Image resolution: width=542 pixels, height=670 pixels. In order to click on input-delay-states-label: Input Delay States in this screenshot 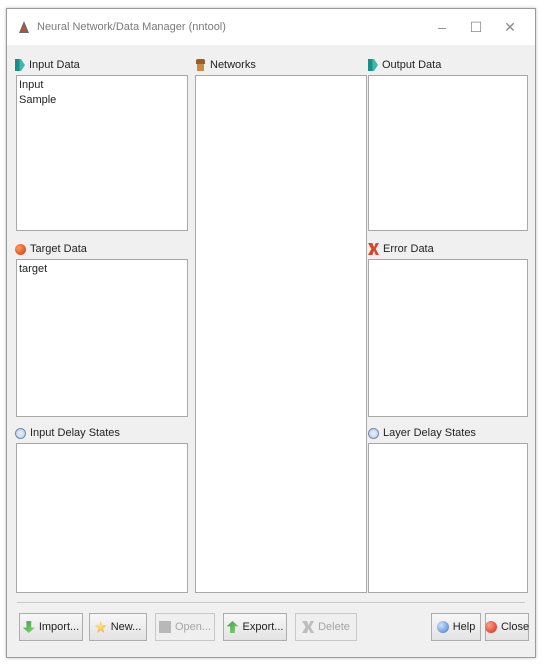, I will do `click(75, 433)`.